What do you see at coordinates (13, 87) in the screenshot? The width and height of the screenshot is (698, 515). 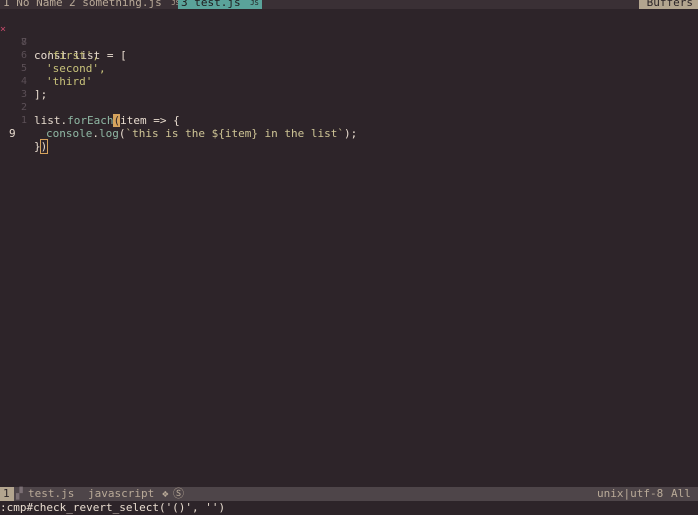 I see `code-line: 3` at bounding box center [13, 87].